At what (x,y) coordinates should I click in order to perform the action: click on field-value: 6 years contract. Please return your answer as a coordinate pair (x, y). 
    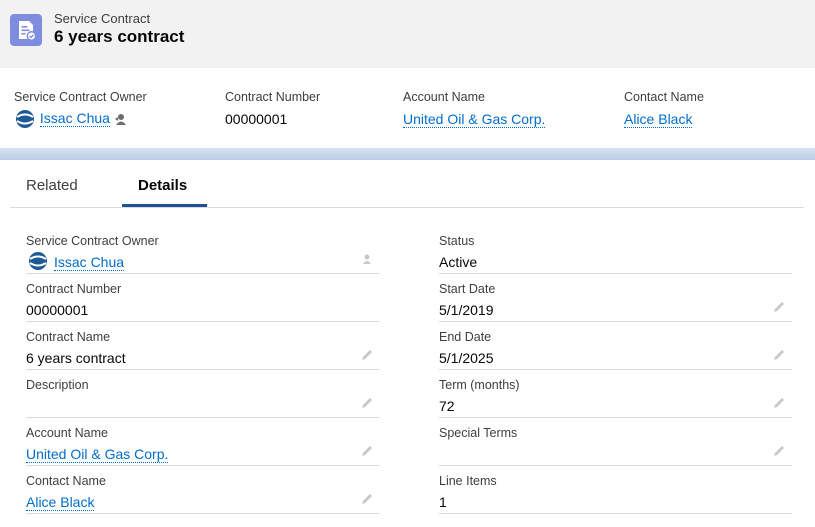
    Looking at the image, I should click on (76, 358).